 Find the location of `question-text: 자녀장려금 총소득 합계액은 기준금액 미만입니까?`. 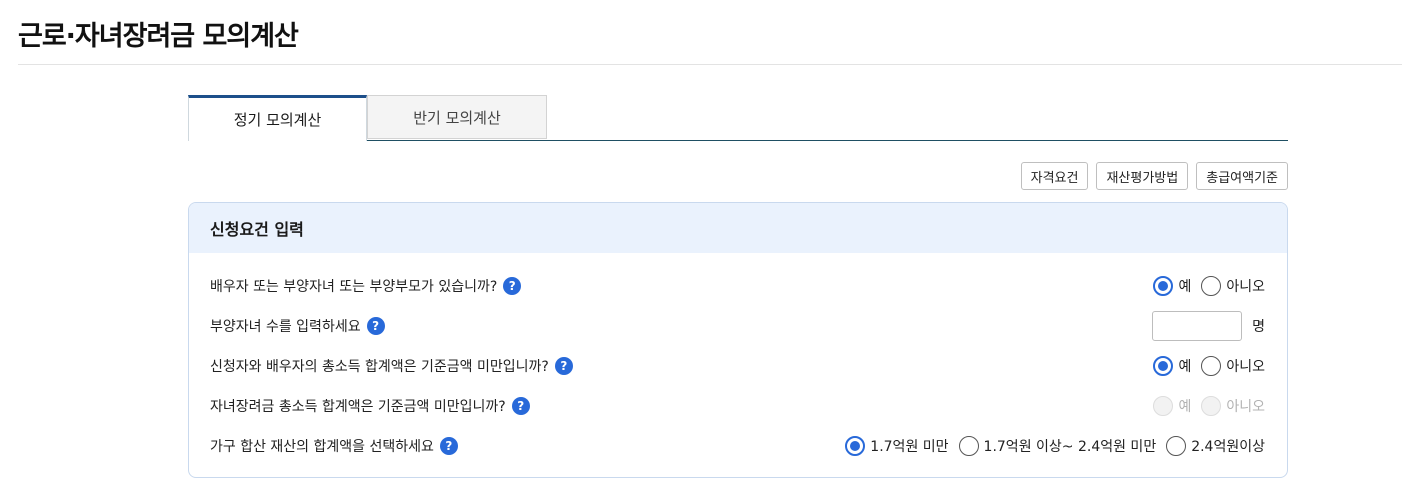

question-text: 자녀장려금 총소득 합계액은 기준금액 미만입니까? is located at coordinates (358, 407).